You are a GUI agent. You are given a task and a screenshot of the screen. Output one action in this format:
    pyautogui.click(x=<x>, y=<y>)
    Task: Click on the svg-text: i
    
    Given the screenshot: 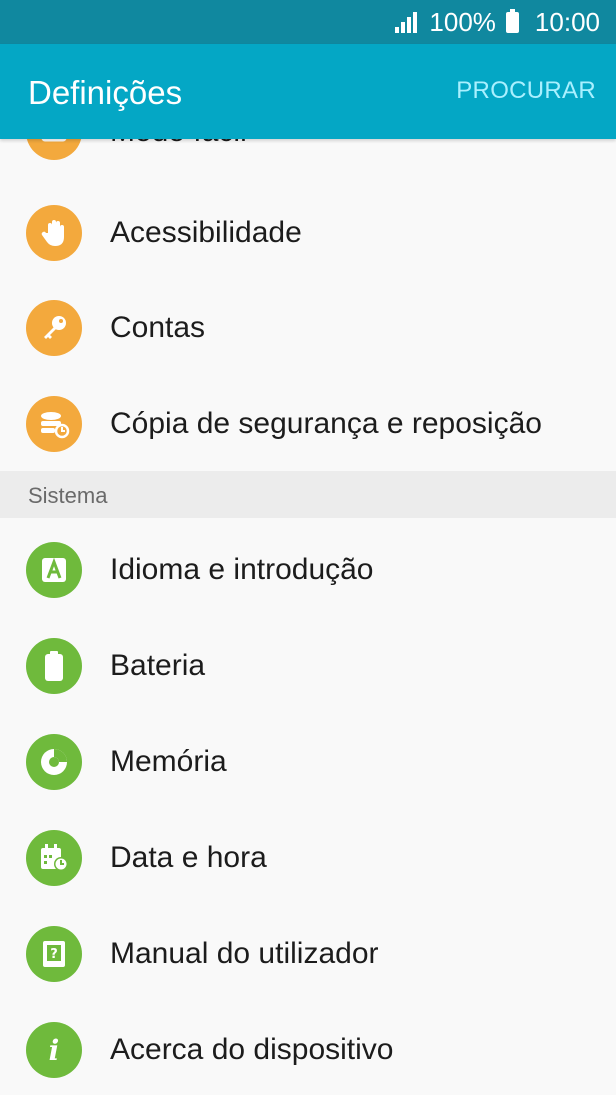 What is the action you would take?
    pyautogui.click(x=54, y=1050)
    